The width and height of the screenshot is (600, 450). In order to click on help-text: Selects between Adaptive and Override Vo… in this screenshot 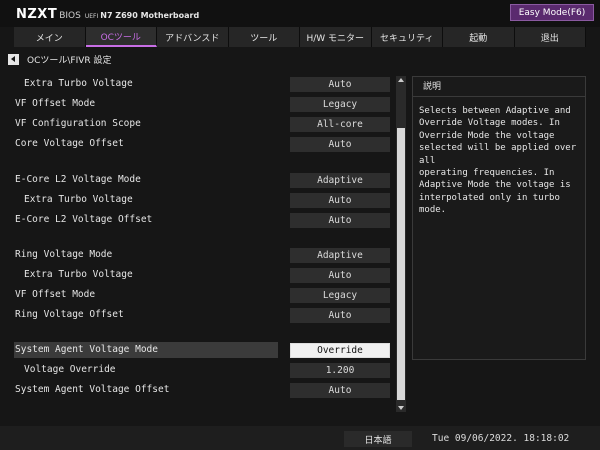, I will do `click(498, 161)`.